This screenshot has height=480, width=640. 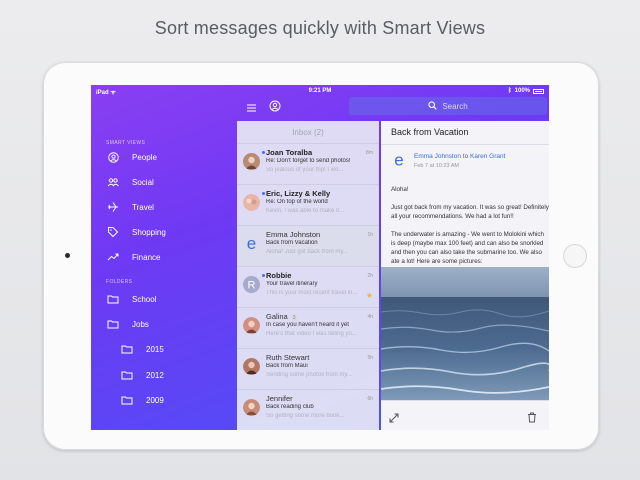 I want to click on to-link: Karen Grant, so click(x=487, y=156).